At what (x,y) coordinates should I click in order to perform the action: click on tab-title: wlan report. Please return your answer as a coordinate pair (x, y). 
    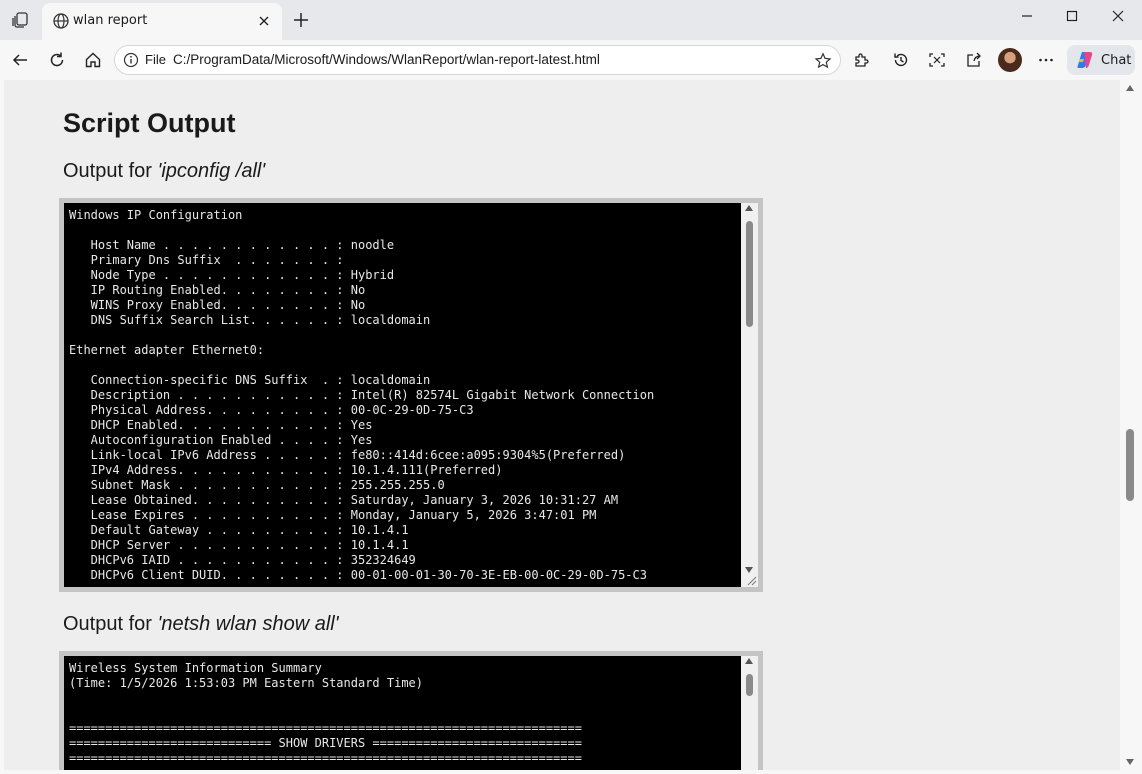
    Looking at the image, I should click on (110, 20).